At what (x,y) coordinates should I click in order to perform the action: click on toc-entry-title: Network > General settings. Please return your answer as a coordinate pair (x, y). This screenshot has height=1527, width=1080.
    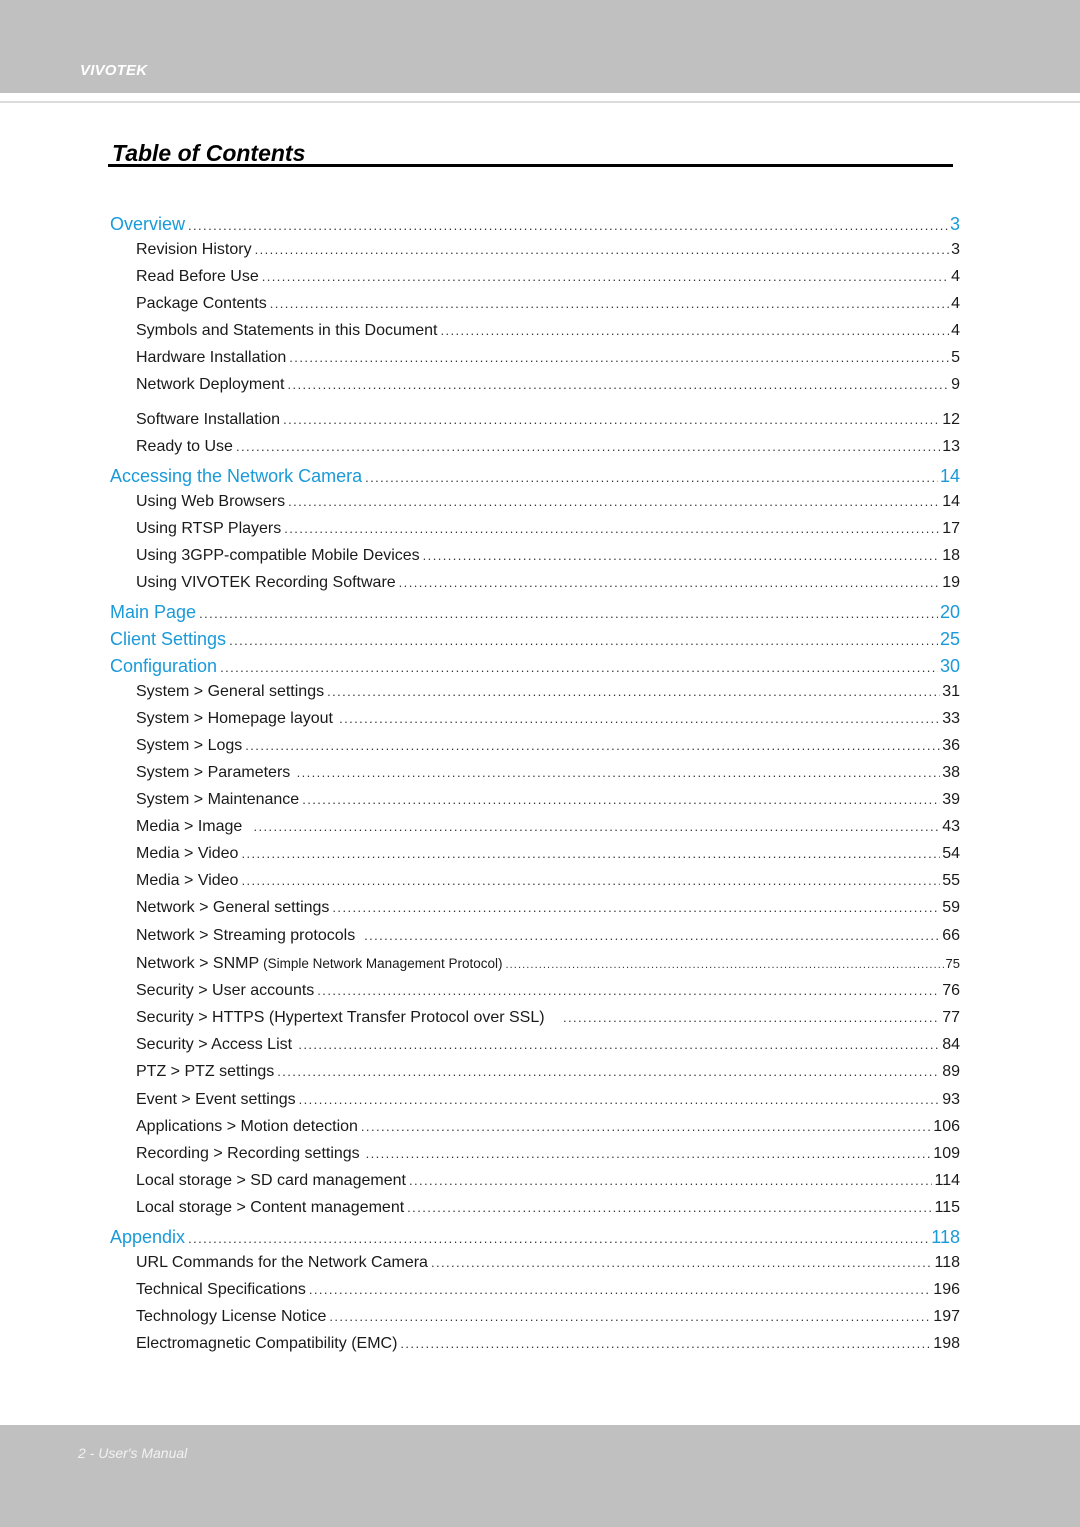
    Looking at the image, I should click on (233, 907).